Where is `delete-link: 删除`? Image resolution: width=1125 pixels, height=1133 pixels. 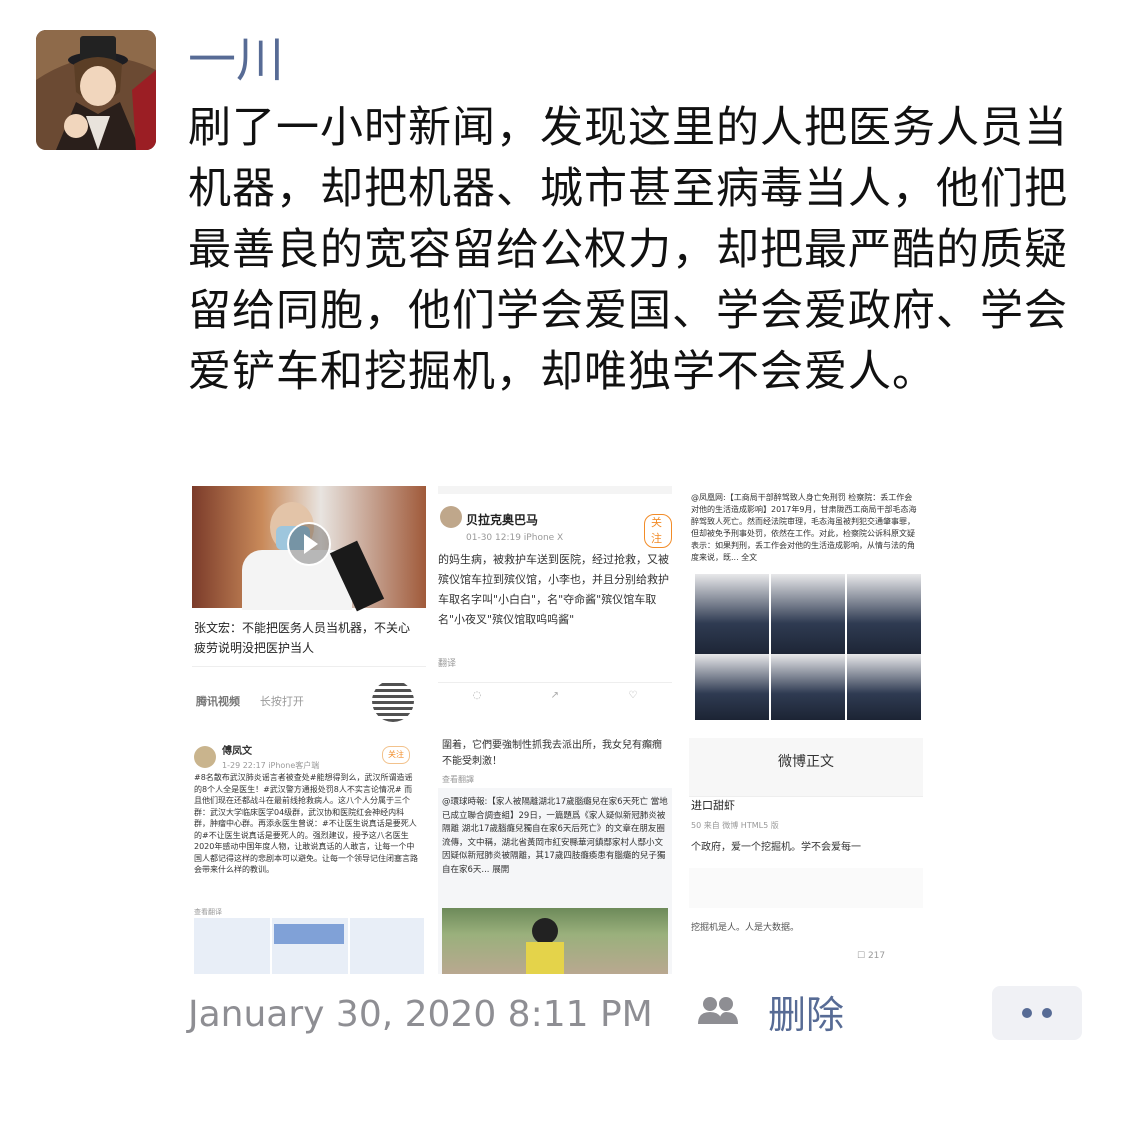 delete-link: 删除 is located at coordinates (806, 1015).